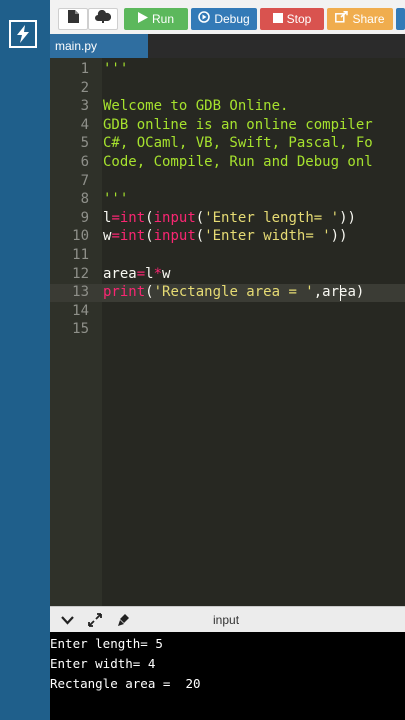  I want to click on code-line-10: w=int(input('Enter width= ')), so click(225, 236).